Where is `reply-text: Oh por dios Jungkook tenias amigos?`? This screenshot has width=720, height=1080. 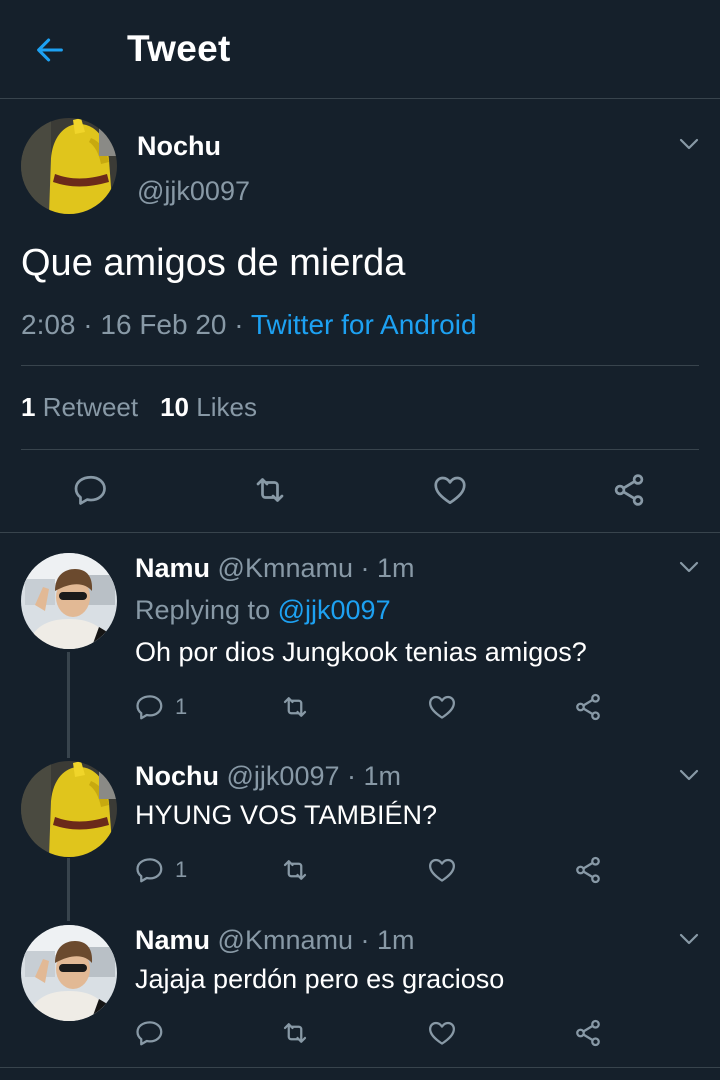
reply-text: Oh por dios Jungkook tenias amigos? is located at coordinates (361, 652).